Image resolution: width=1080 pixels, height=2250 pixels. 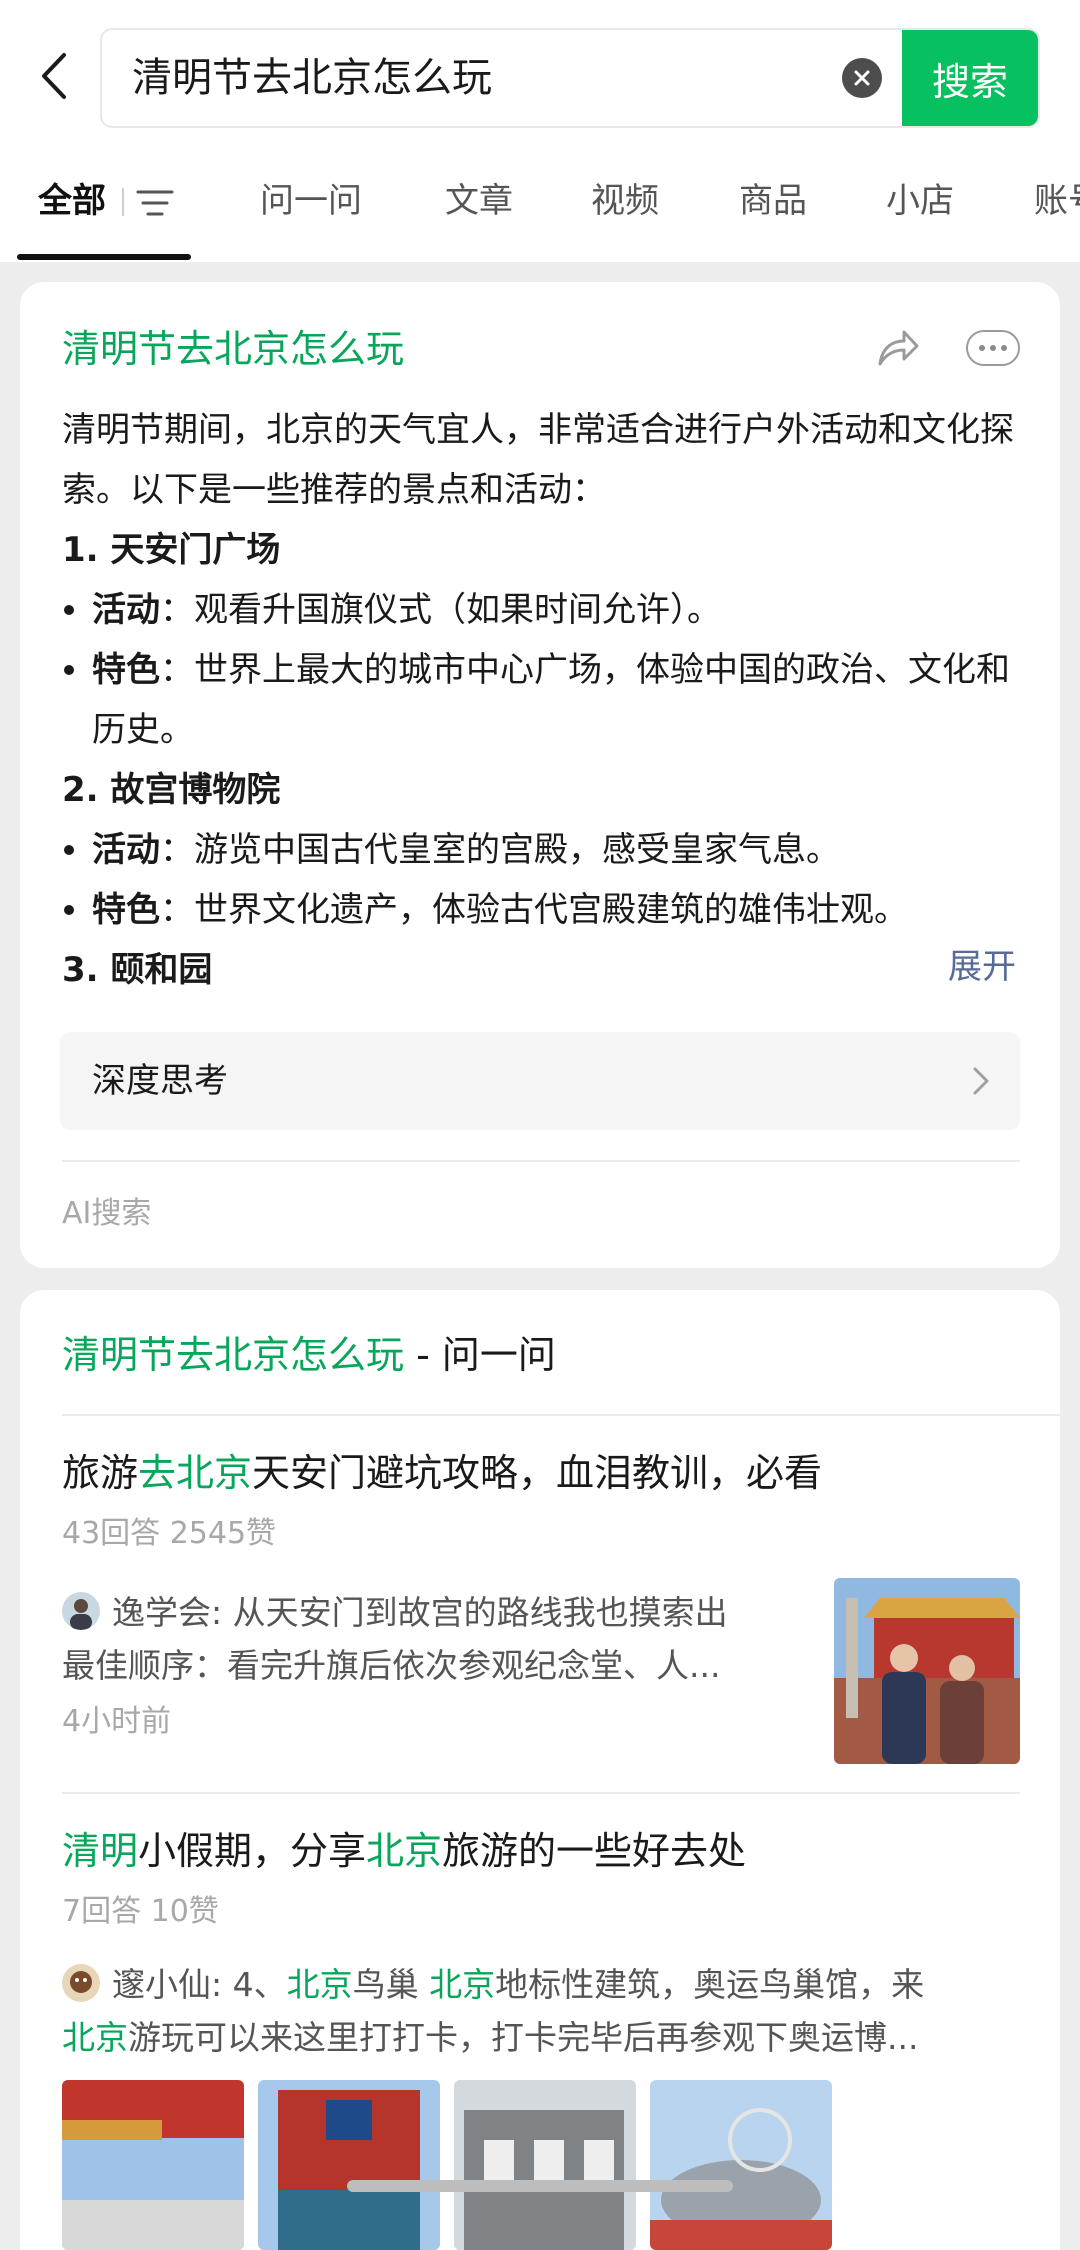 I want to click on back-button, so click(x=55, y=76).